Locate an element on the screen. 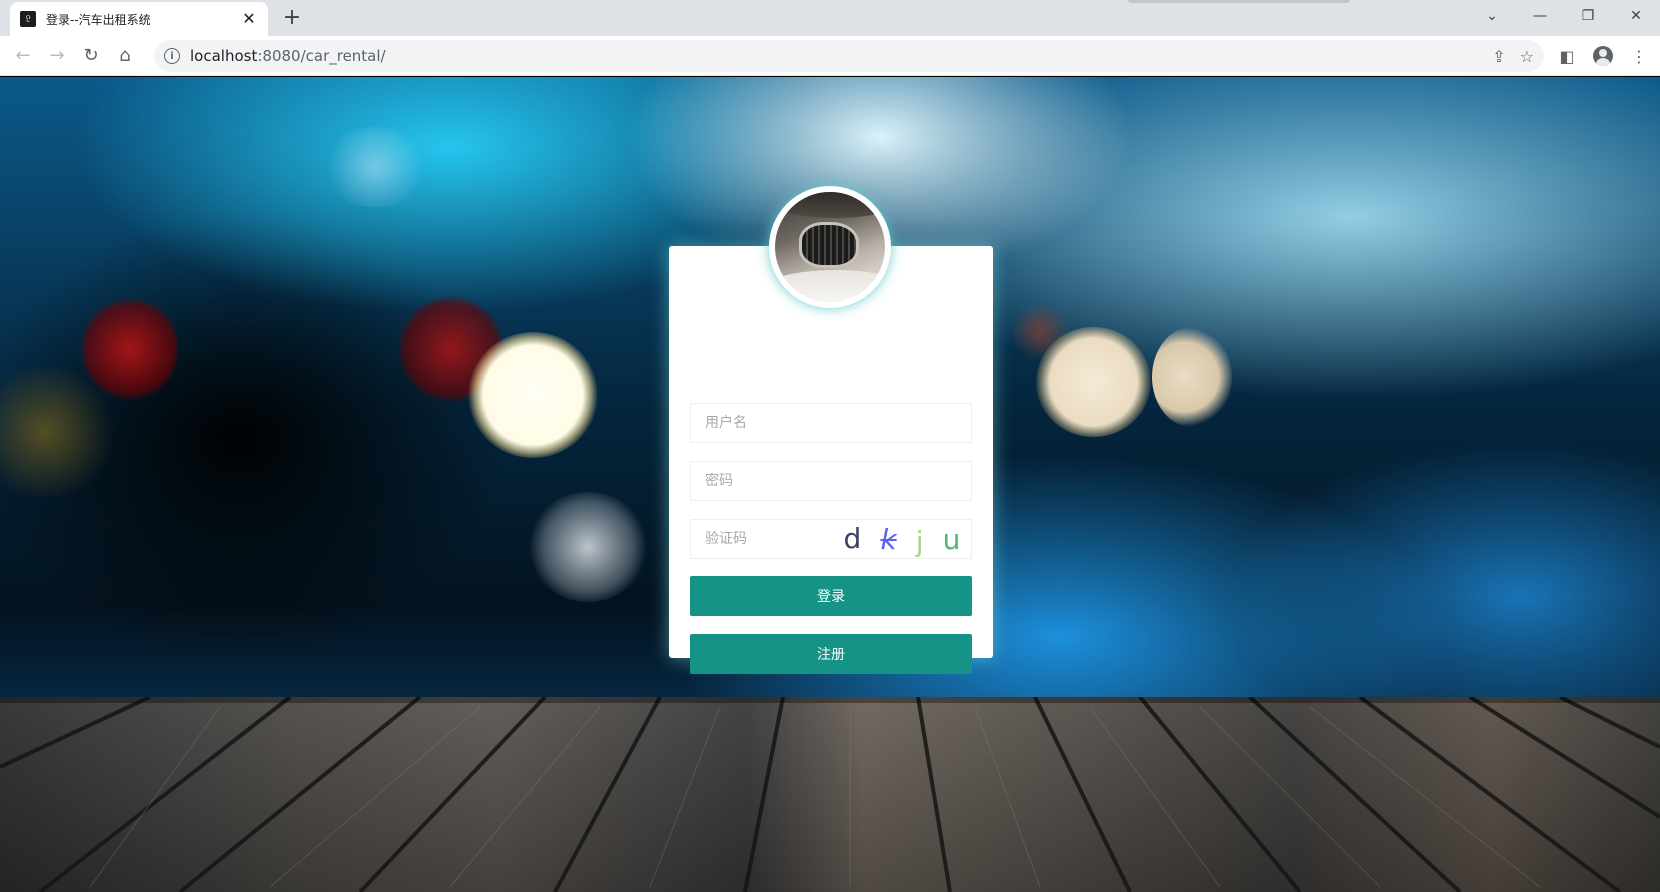 The width and height of the screenshot is (1660, 892). browser-menu-icon: ⋮ is located at coordinates (1639, 56).